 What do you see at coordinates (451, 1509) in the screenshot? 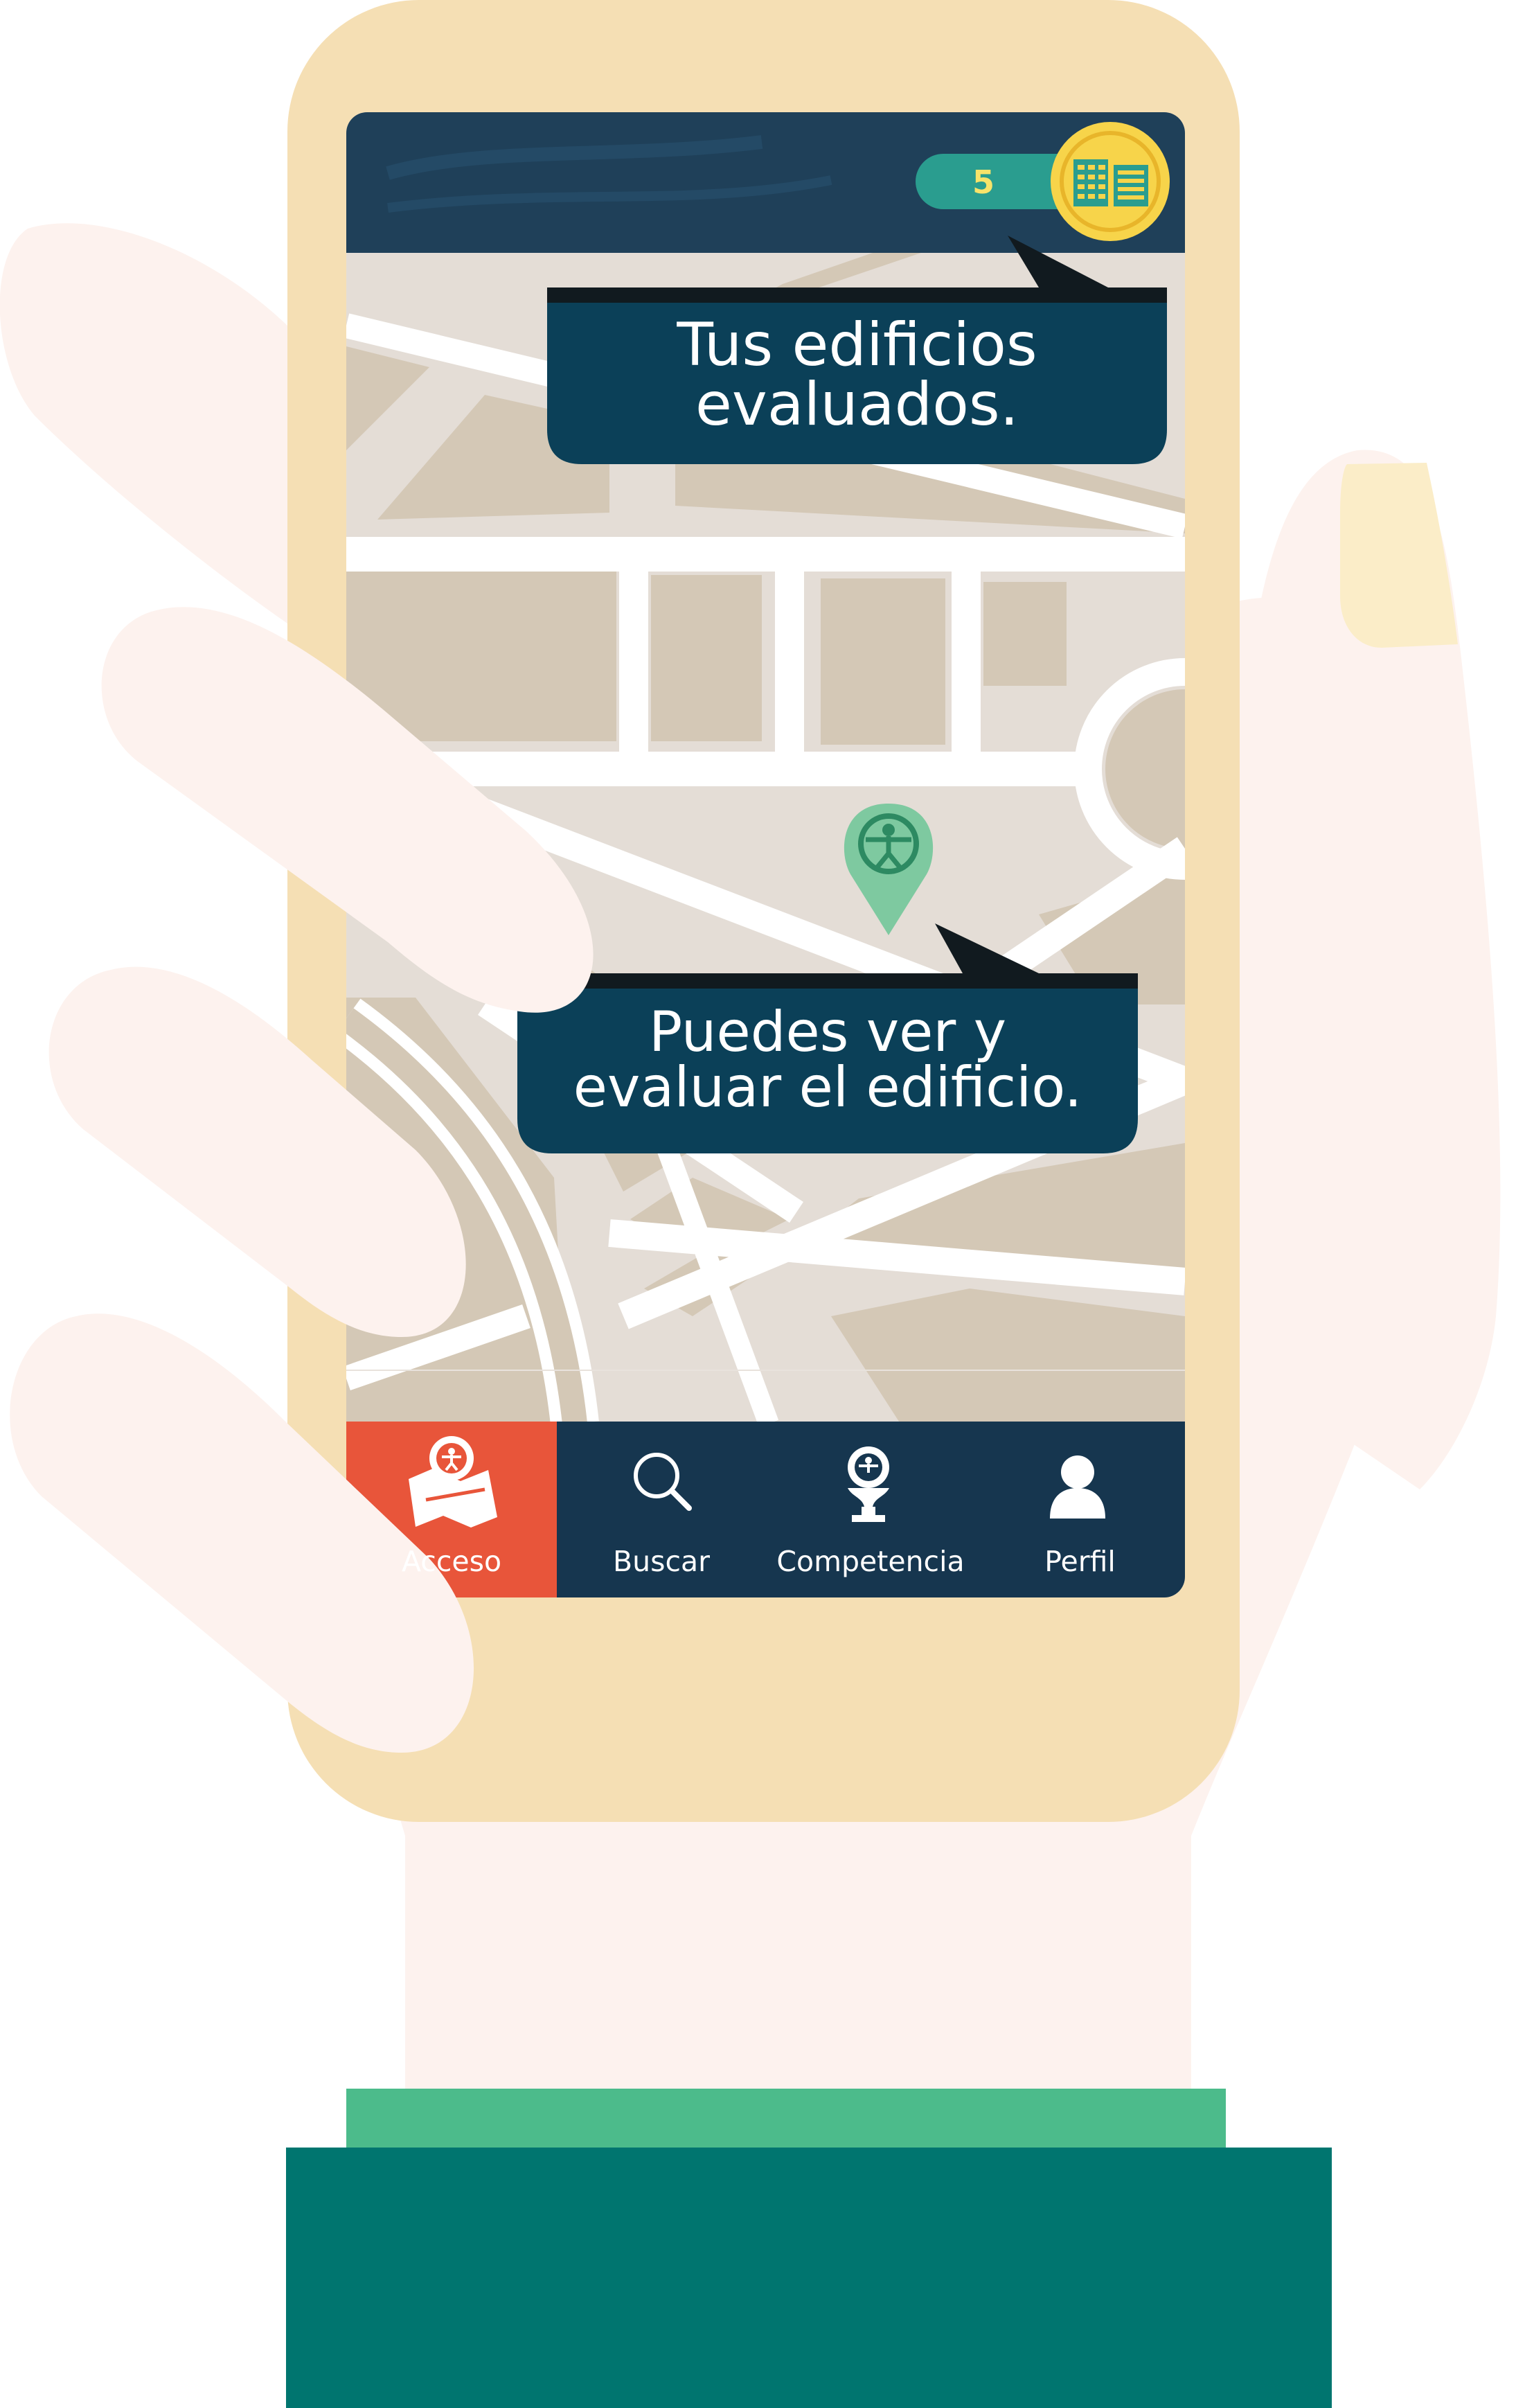
I see `nav-item-acceso: Acceso` at bounding box center [451, 1509].